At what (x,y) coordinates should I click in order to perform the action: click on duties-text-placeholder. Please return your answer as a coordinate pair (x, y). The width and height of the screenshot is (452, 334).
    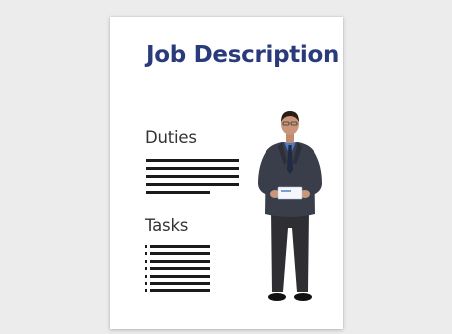
    Looking at the image, I should click on (192, 179).